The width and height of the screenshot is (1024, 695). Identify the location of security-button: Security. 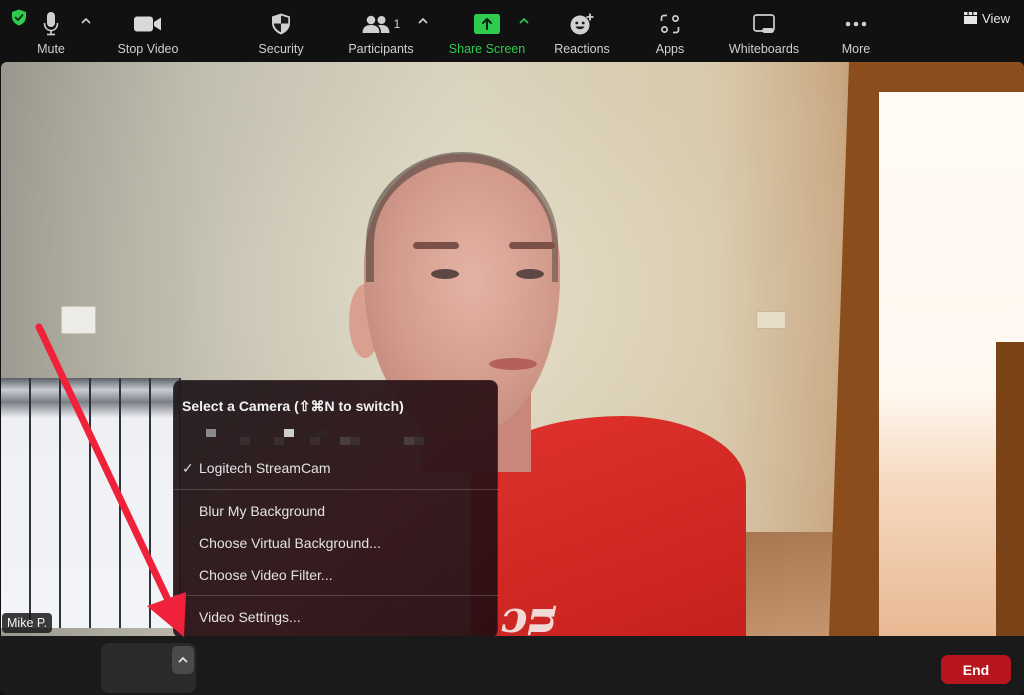
(281, 29).